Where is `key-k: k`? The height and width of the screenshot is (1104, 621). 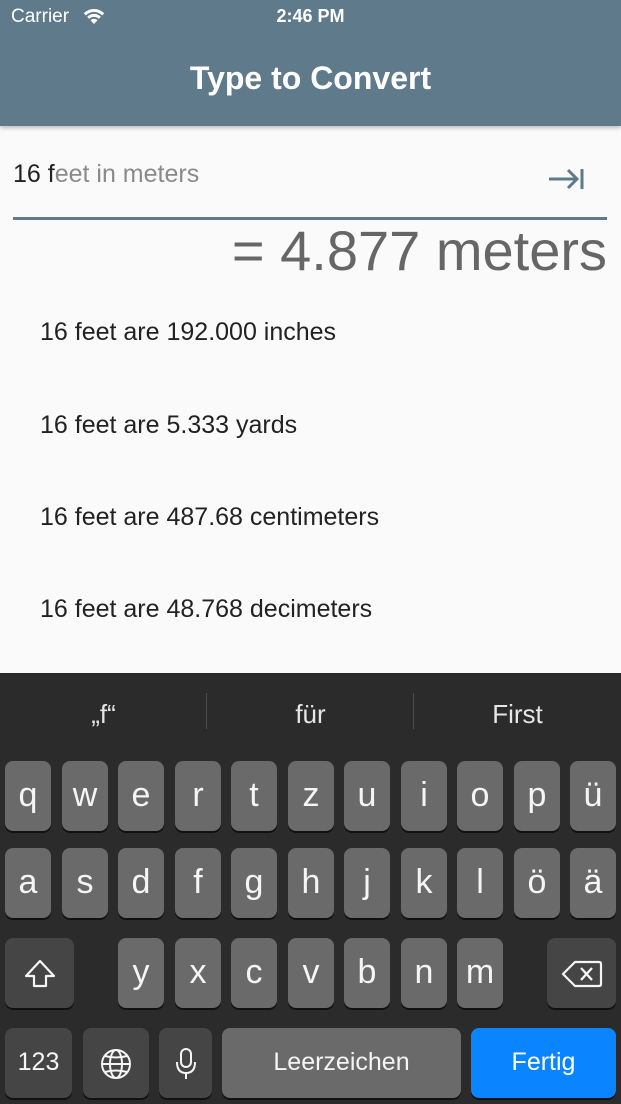 key-k: k is located at coordinates (424, 883).